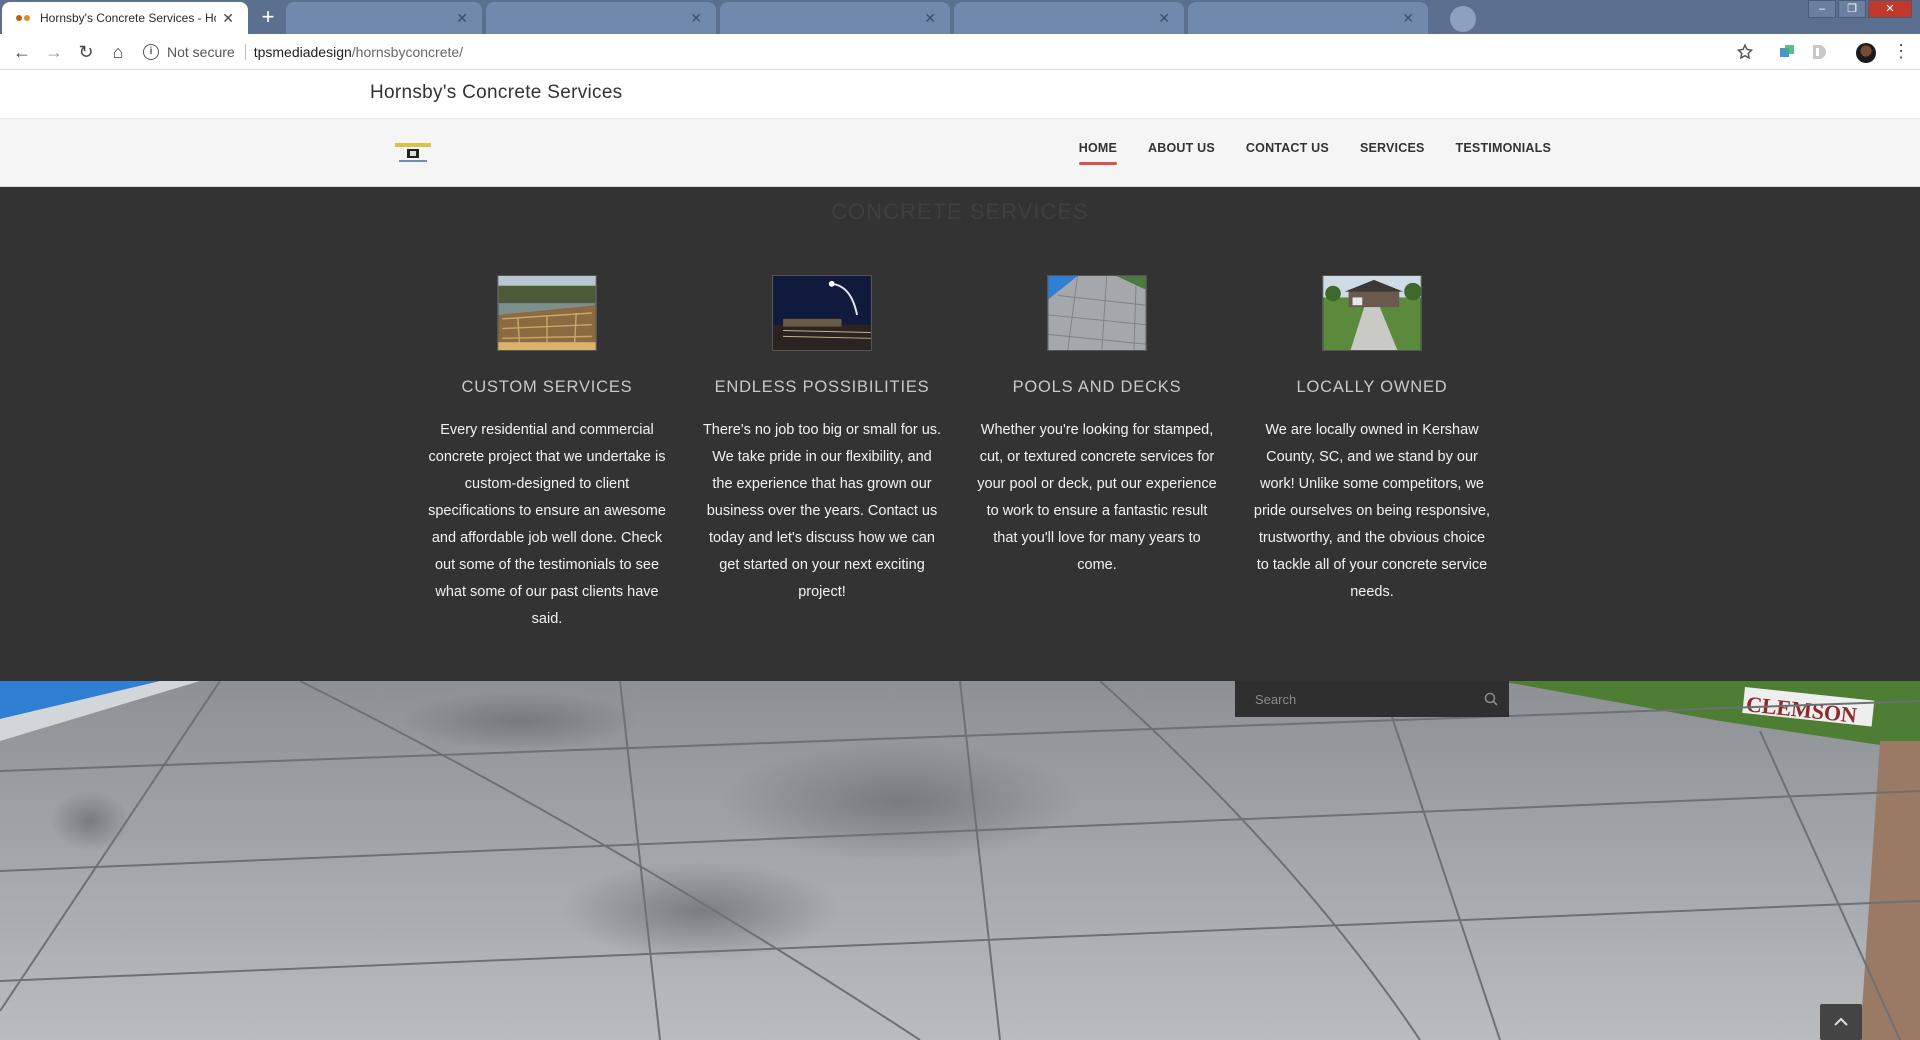 The width and height of the screenshot is (1920, 1040). Describe the element at coordinates (960, 94) in the screenshot. I see `site-header: Hornsby's Concrete Services` at that location.